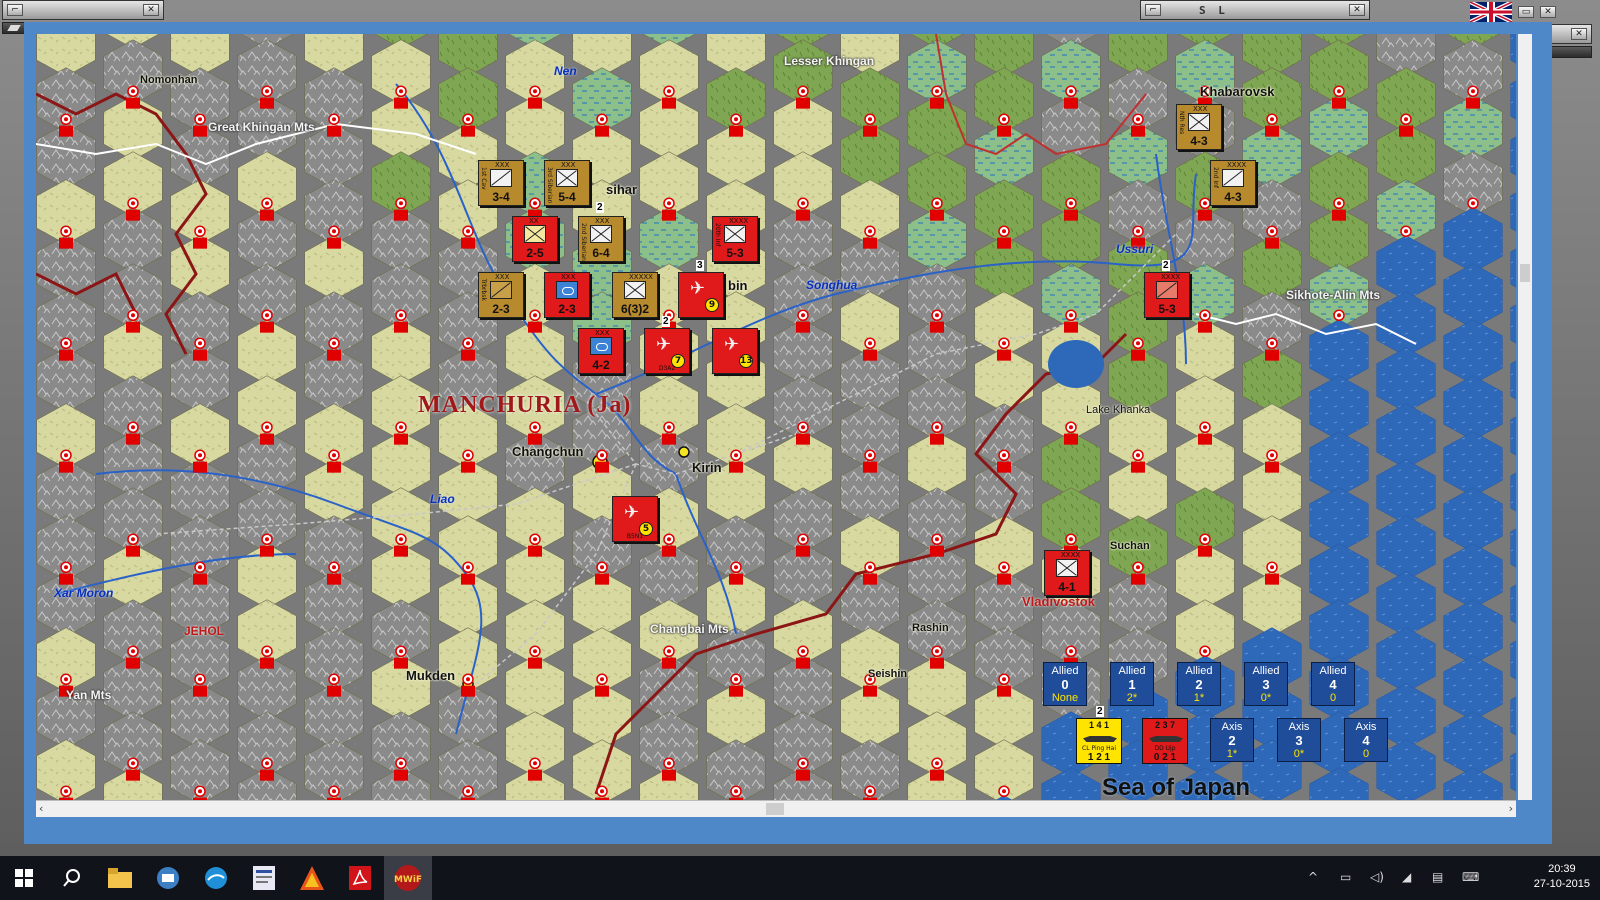  Describe the element at coordinates (548, 451) in the screenshot. I see `label-changchun: Changchun` at that location.